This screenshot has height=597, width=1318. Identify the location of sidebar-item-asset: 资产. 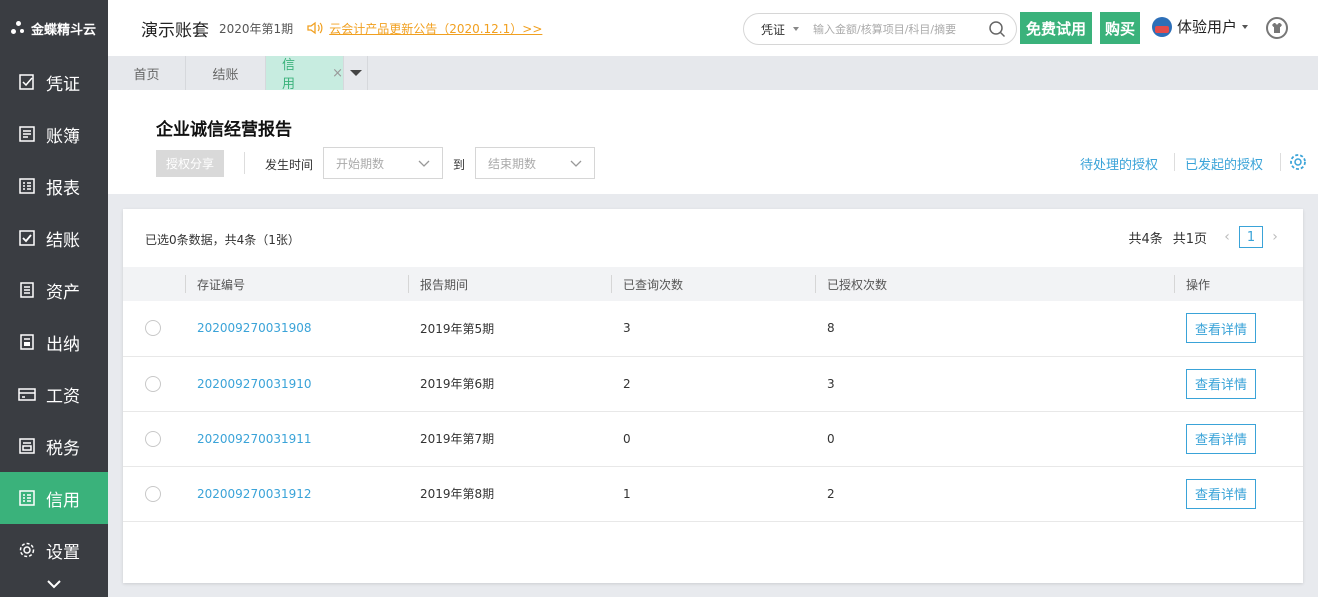
(54, 290).